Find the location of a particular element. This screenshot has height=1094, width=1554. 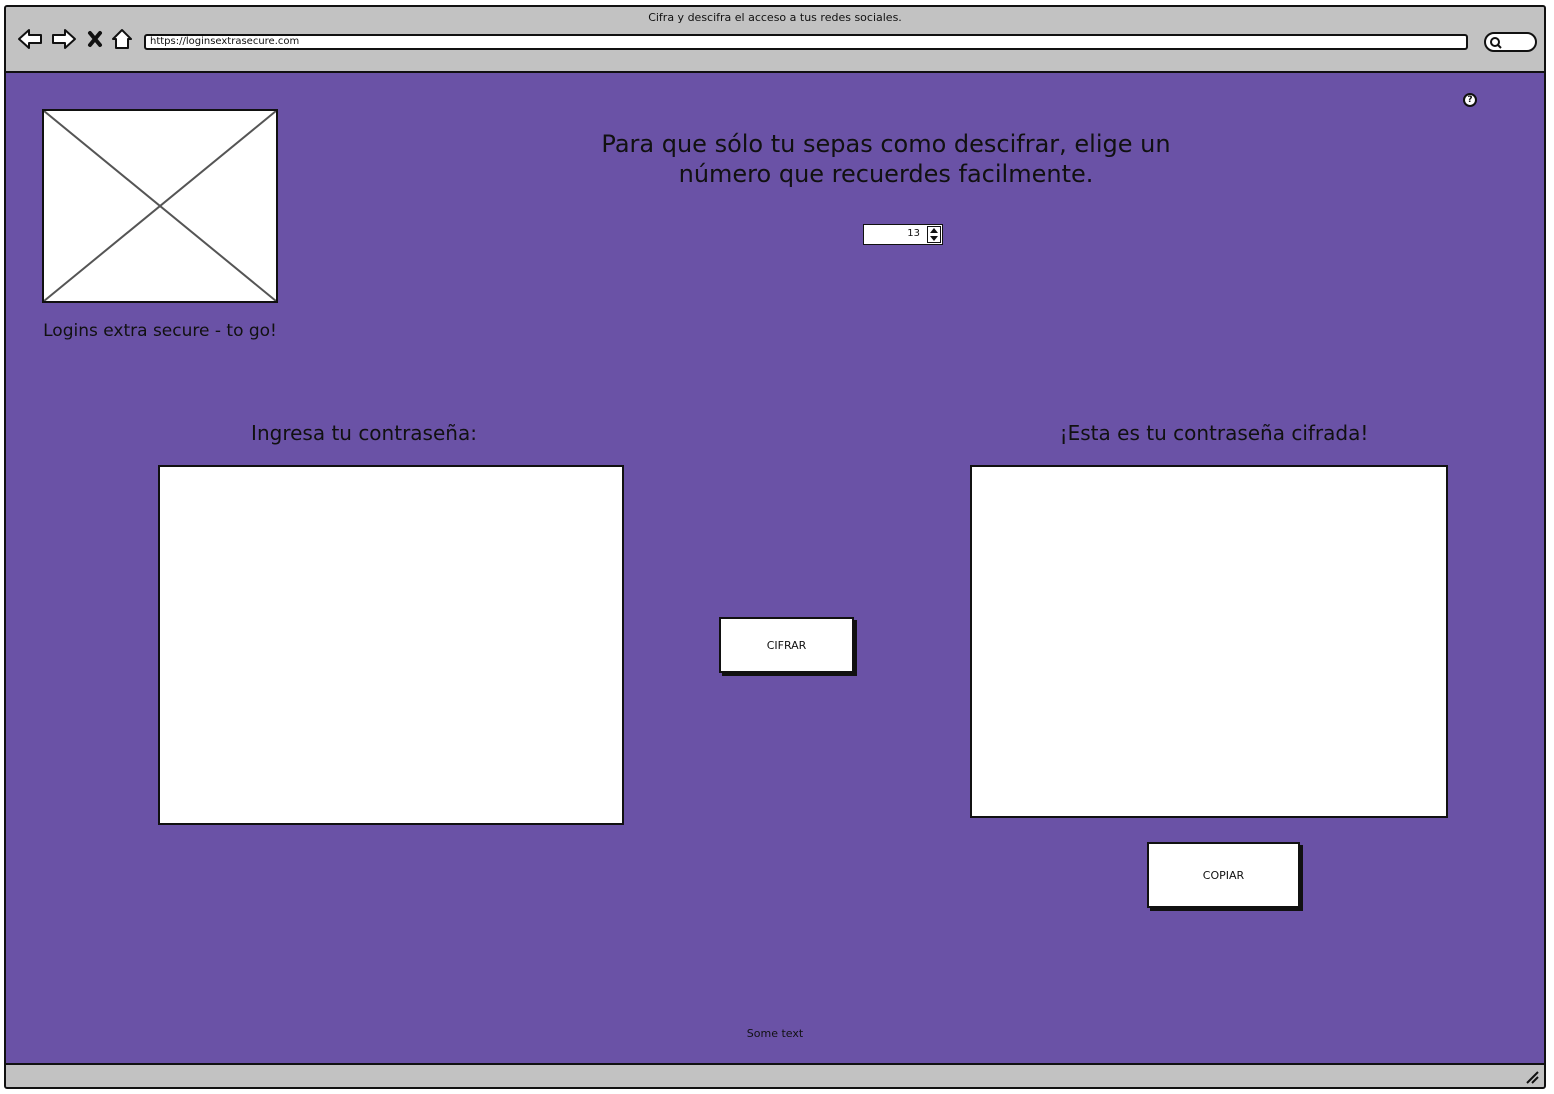

image-placeholder-icon is located at coordinates (160, 206).